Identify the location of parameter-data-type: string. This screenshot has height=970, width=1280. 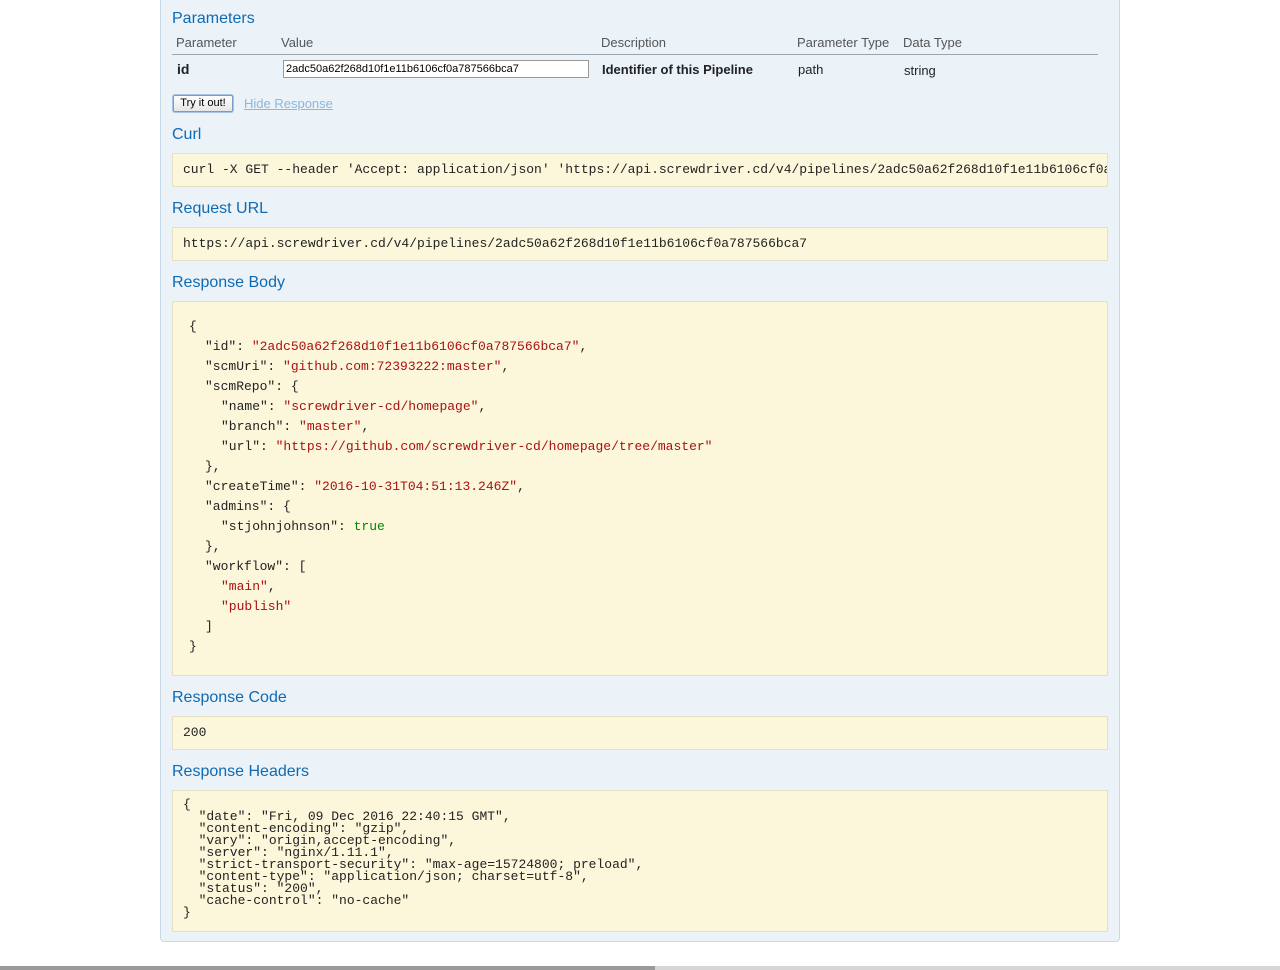
(920, 70).